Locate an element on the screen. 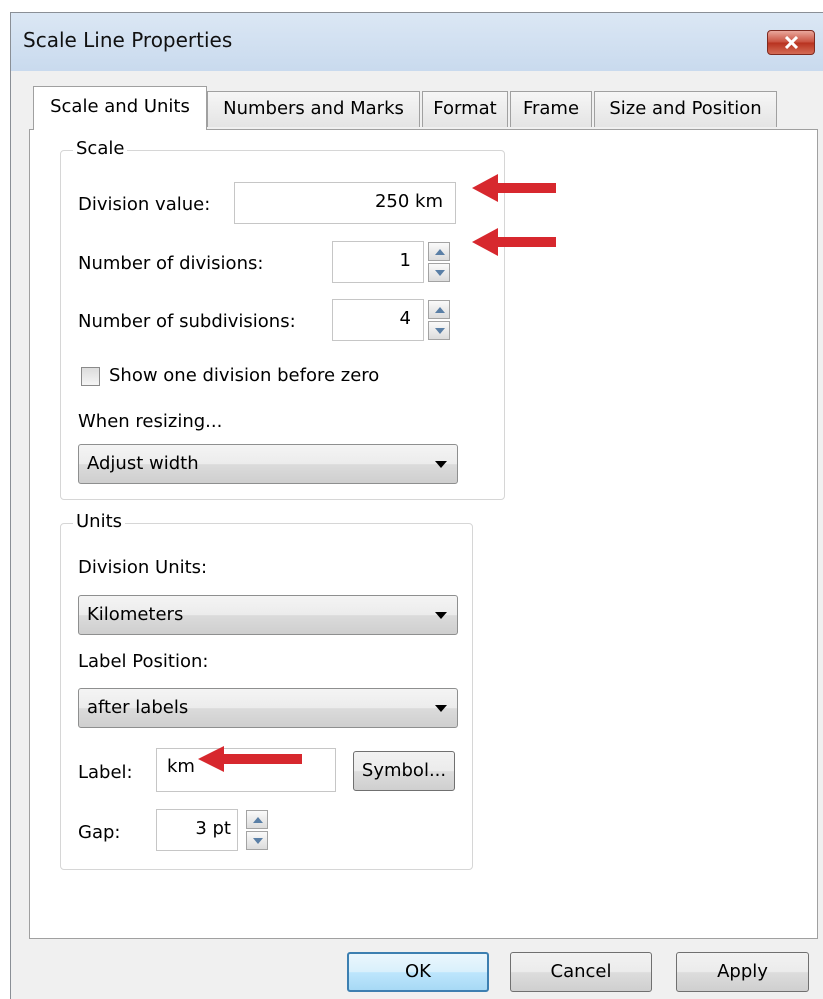 The height and width of the screenshot is (999, 823). division-units-dropdown: Kilometers is located at coordinates (268, 615).